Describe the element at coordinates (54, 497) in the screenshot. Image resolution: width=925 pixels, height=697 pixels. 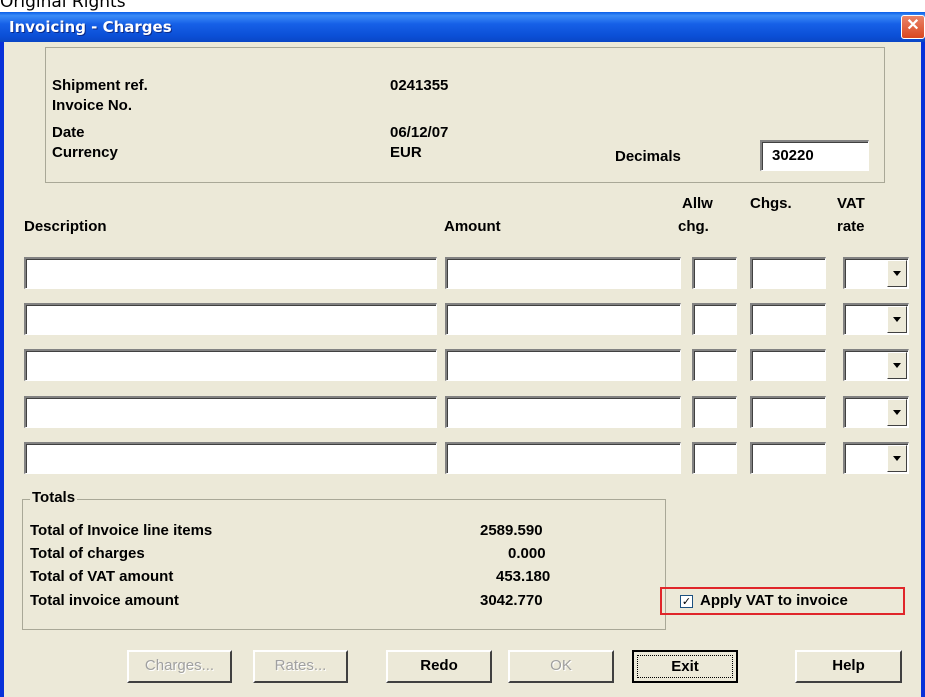
I see `totals-legend: Totals` at that location.